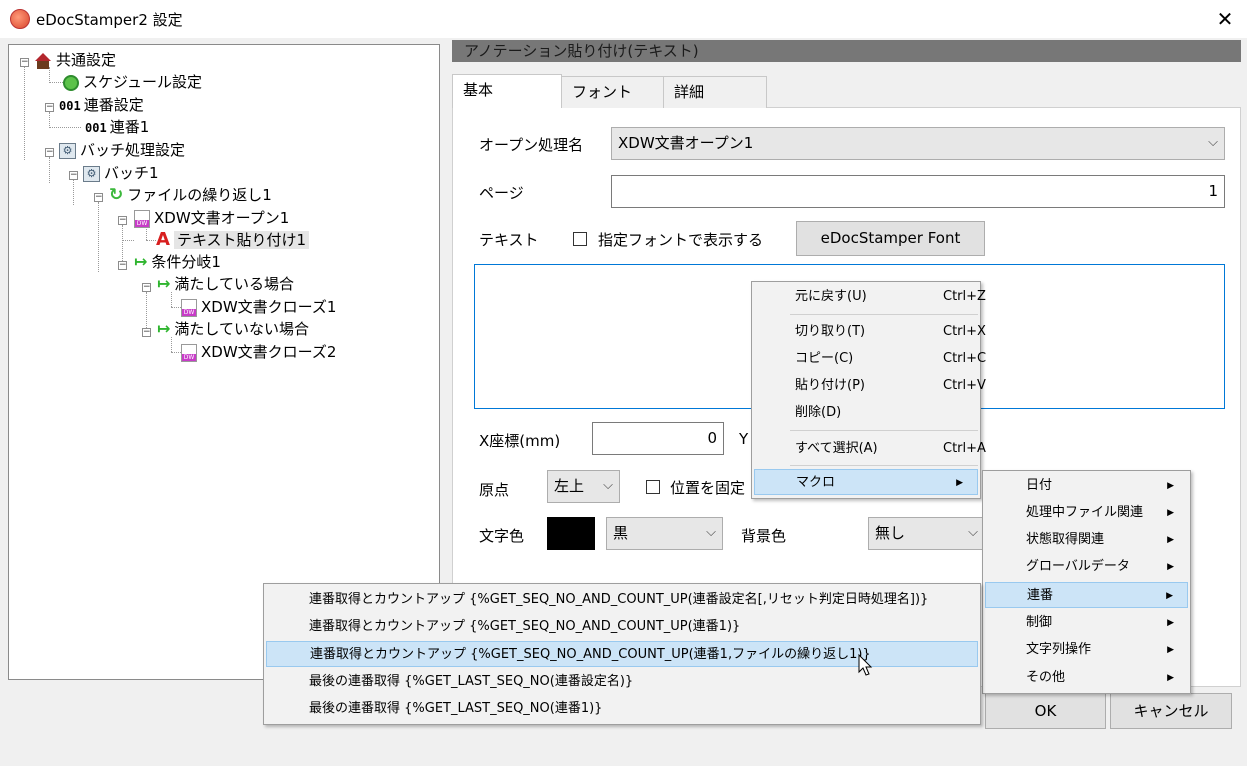  Describe the element at coordinates (571, 533) in the screenshot. I see `color-swatch` at that location.